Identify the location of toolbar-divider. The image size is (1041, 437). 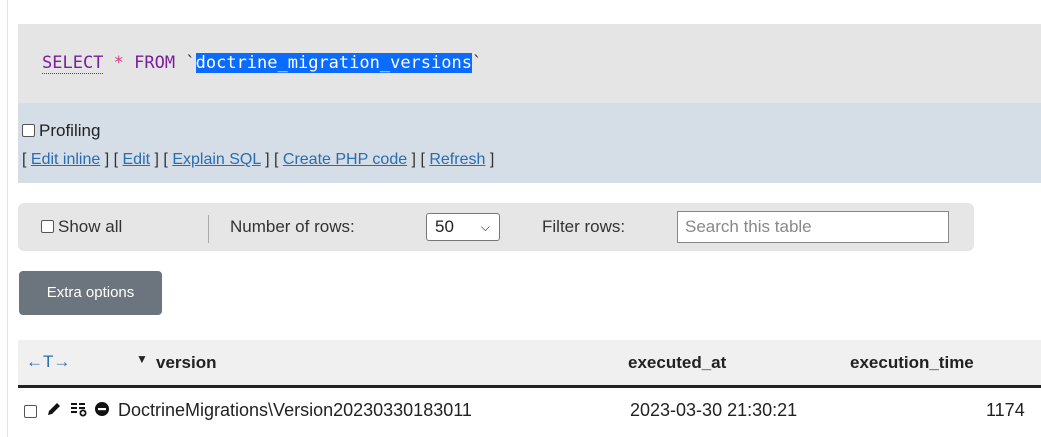
(208, 229).